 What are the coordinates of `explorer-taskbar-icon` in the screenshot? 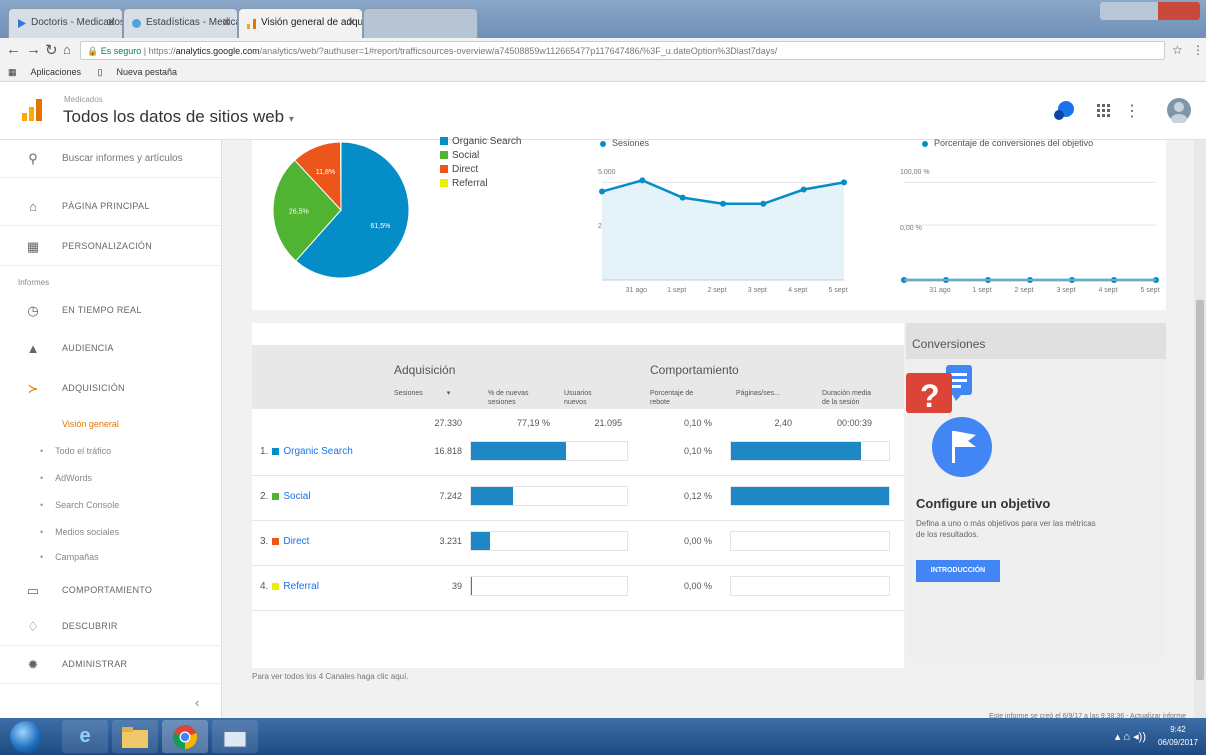 It's located at (135, 736).